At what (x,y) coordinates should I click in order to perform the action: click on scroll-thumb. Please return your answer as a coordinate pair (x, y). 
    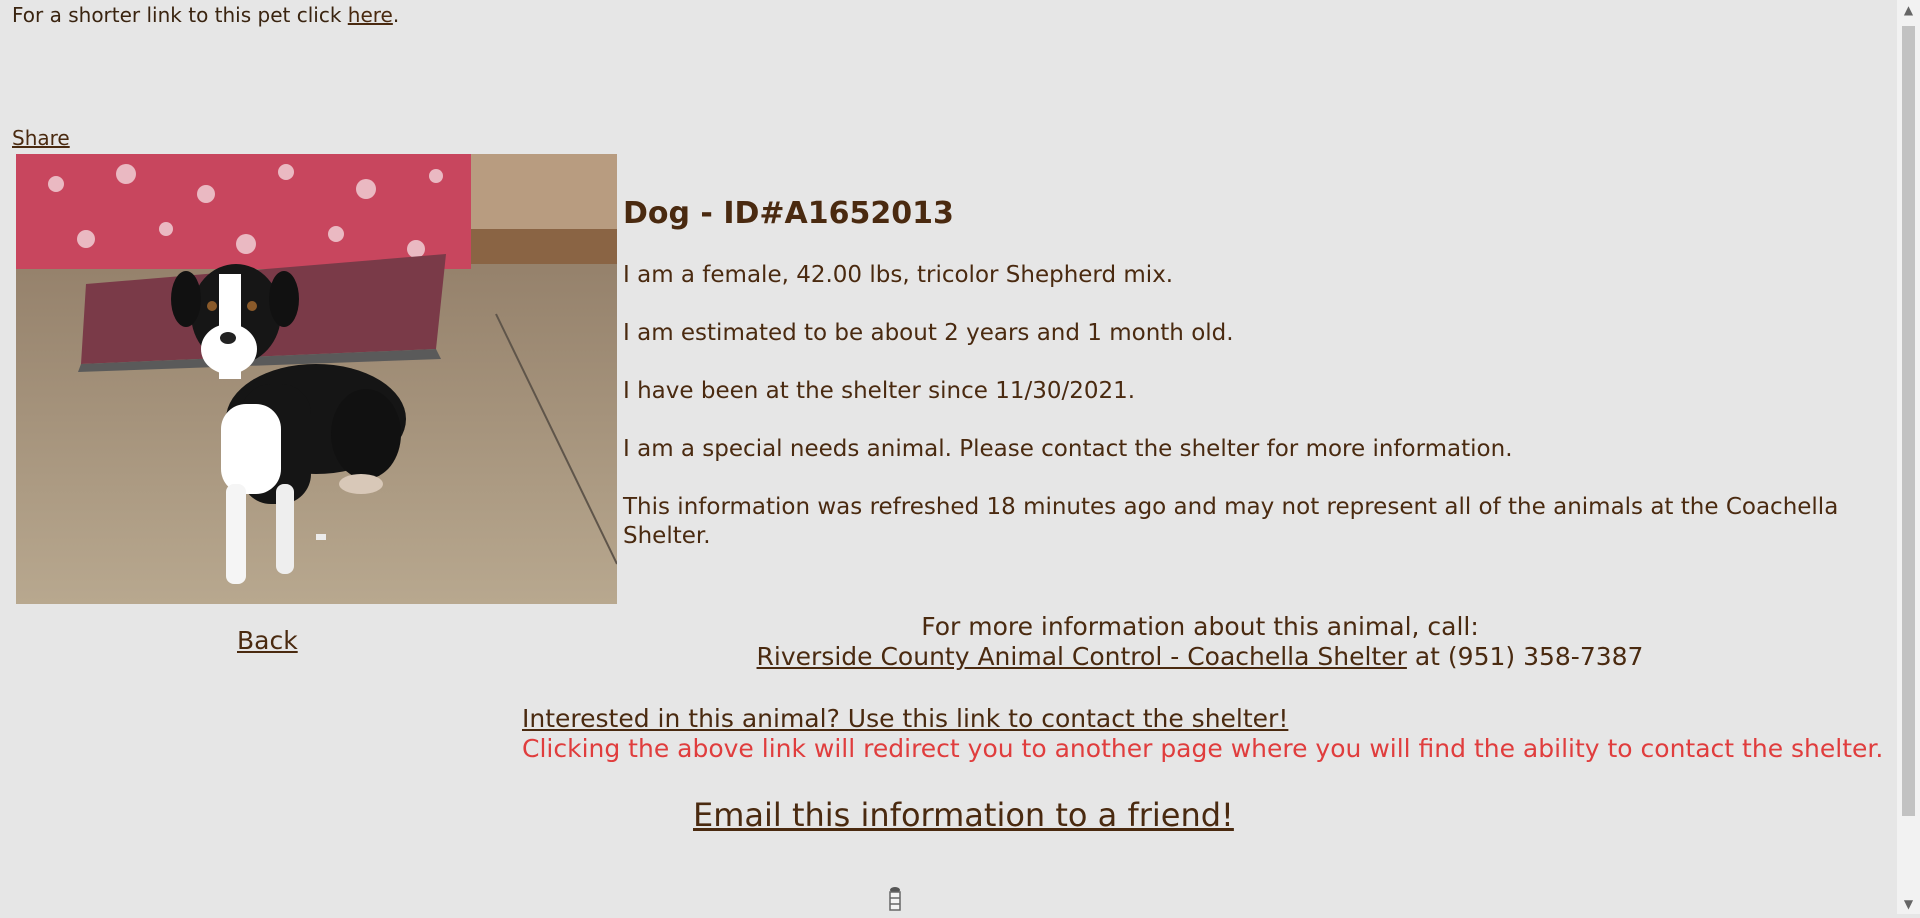
    Looking at the image, I should click on (1908, 421).